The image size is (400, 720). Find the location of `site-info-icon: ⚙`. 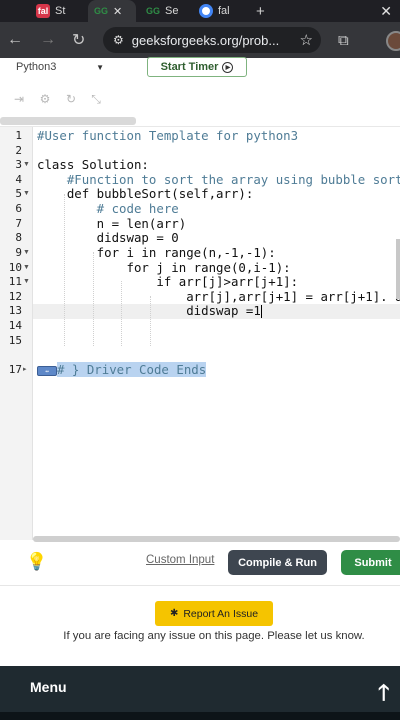

site-info-icon: ⚙ is located at coordinates (118, 40).